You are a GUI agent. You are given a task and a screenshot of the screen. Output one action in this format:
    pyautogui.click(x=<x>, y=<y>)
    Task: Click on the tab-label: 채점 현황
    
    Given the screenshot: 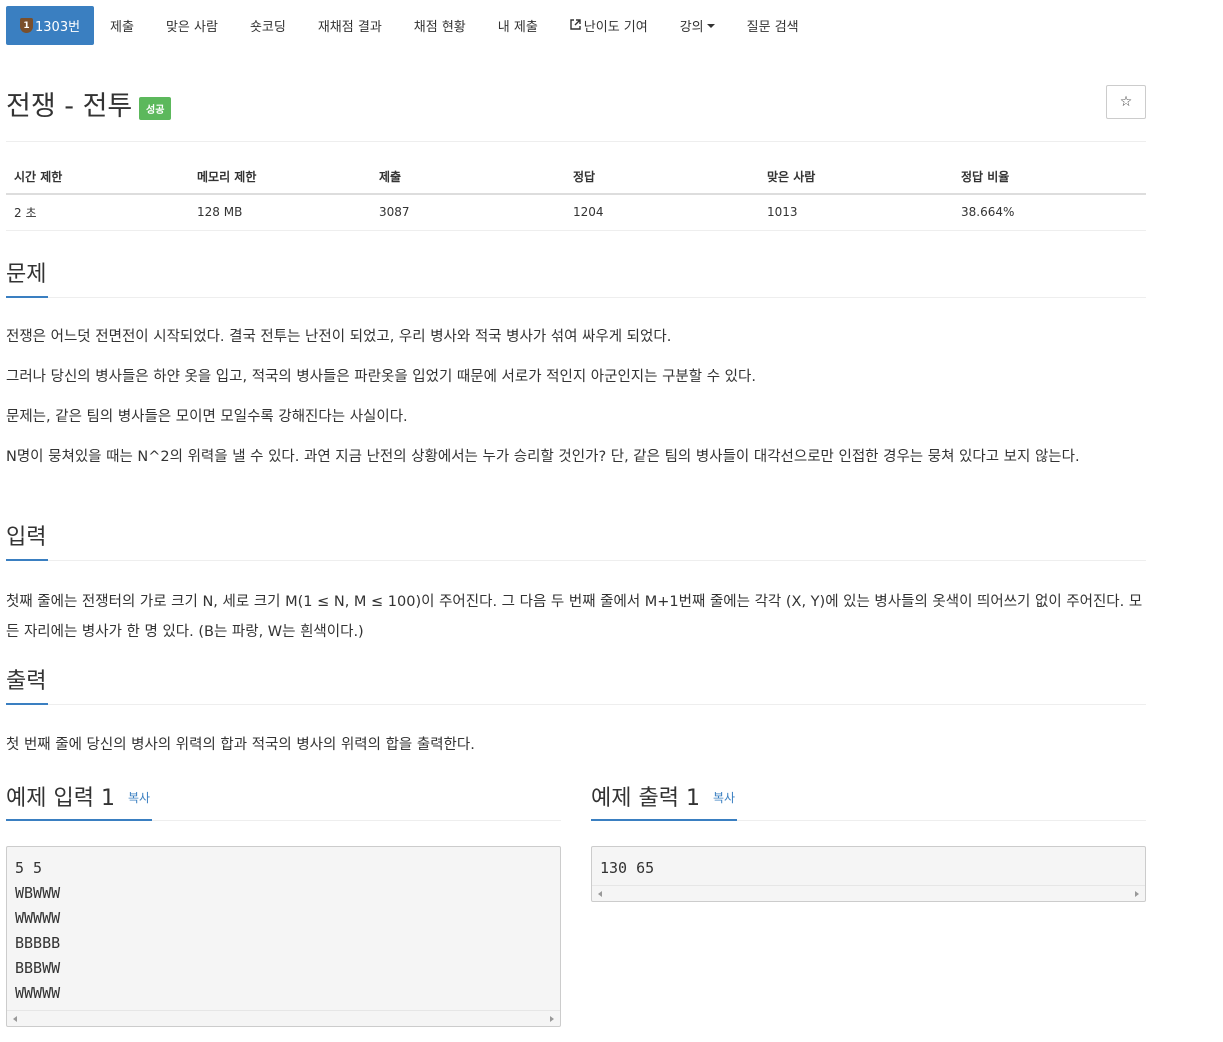 What is the action you would take?
    pyautogui.click(x=439, y=27)
    